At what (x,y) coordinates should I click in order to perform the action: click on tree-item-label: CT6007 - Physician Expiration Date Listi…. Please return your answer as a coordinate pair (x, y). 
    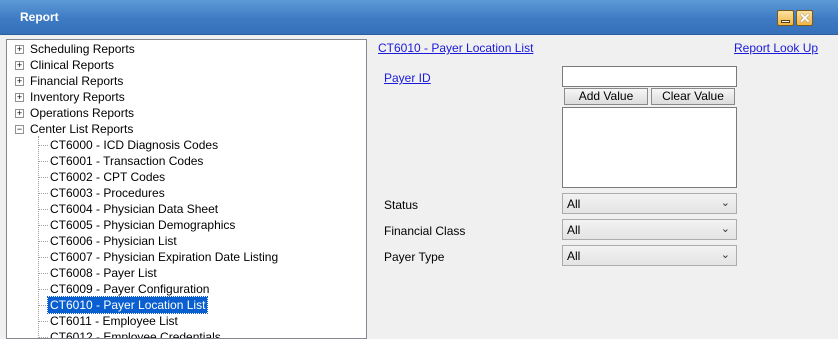
    Looking at the image, I should click on (164, 257).